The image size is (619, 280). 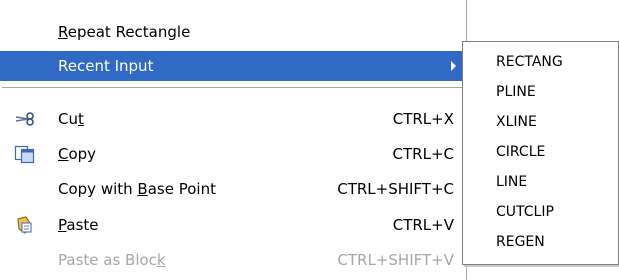 I want to click on menu-item-label: Recent Input, so click(x=106, y=66).